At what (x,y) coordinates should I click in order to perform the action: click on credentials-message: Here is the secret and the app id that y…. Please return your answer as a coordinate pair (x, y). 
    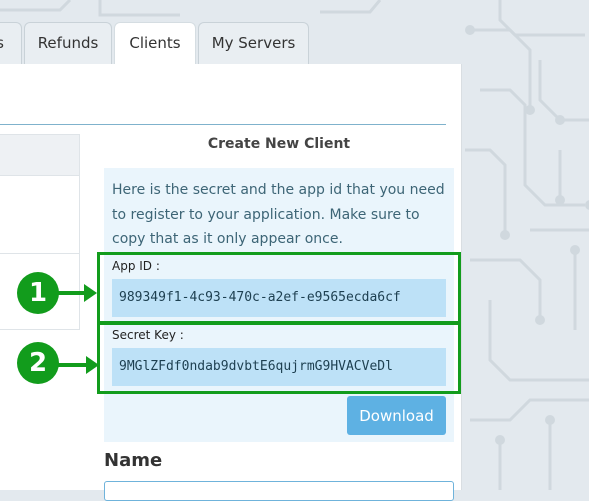
    Looking at the image, I should click on (278, 214).